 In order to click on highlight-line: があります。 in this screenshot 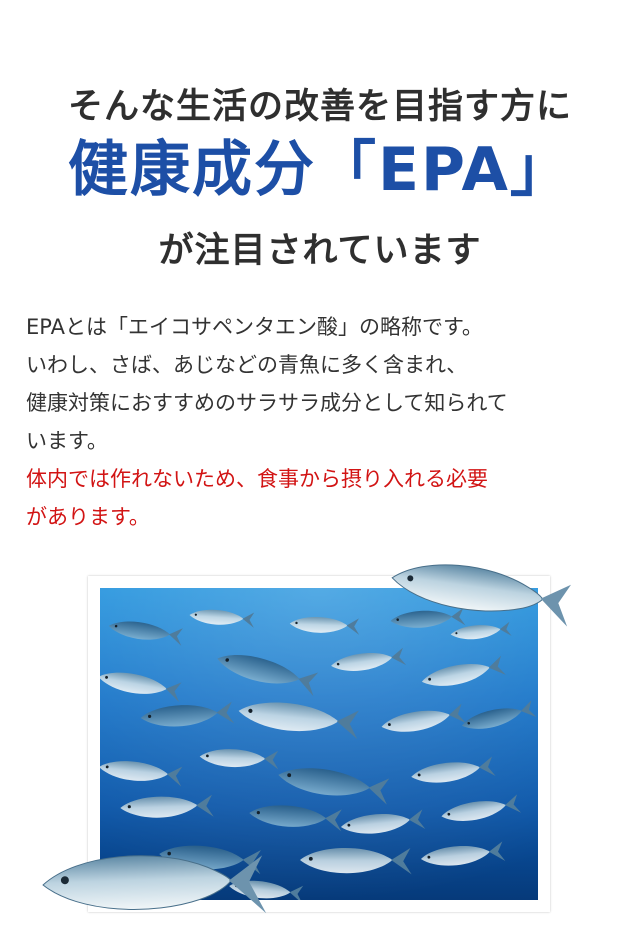, I will do `click(88, 517)`.